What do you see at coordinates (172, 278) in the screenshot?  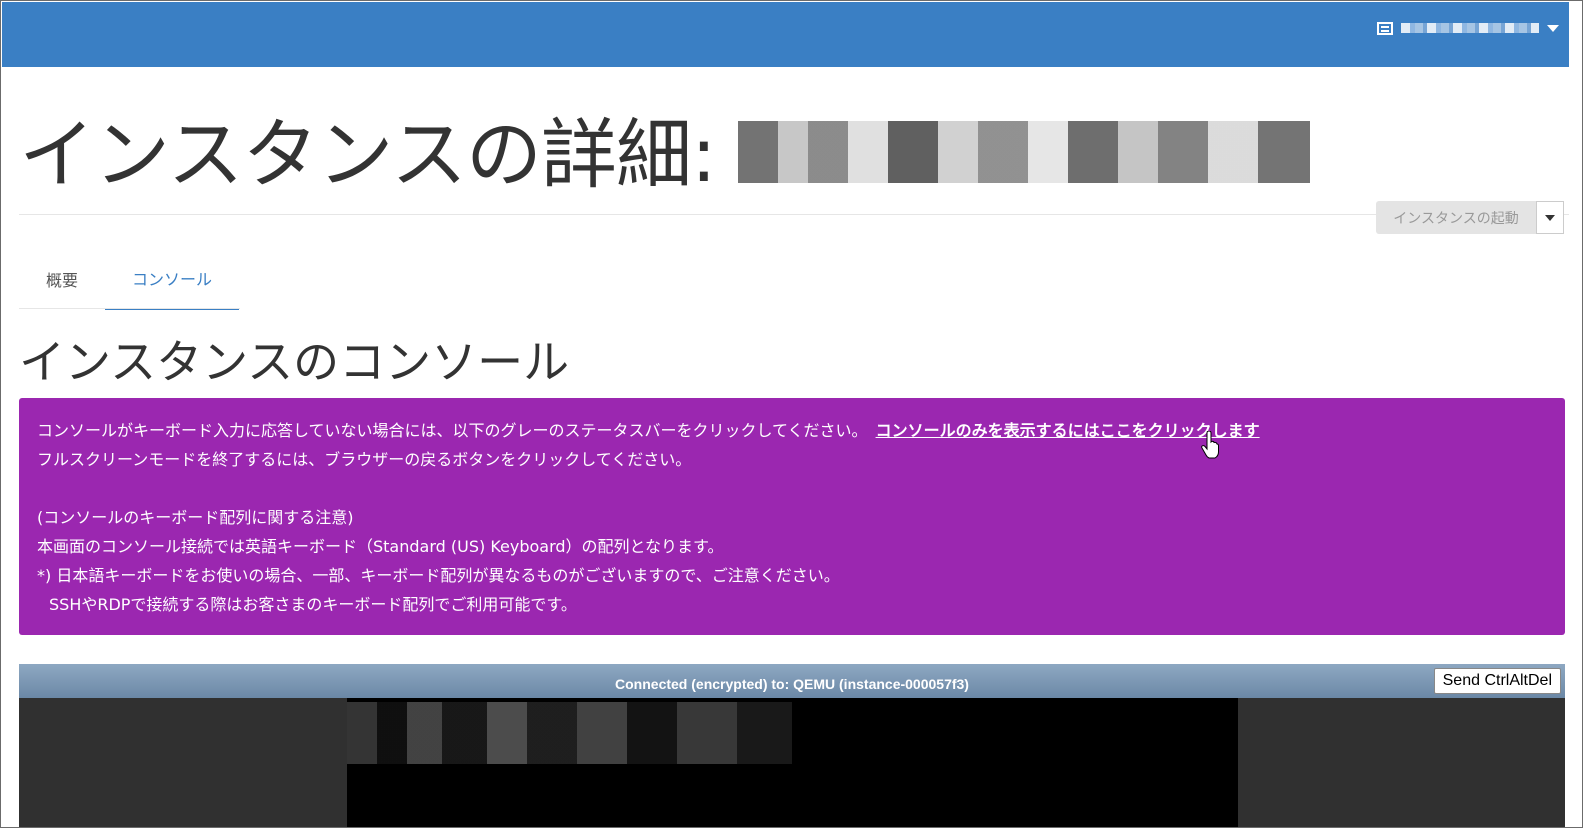 I see `tab-console: コンソール` at bounding box center [172, 278].